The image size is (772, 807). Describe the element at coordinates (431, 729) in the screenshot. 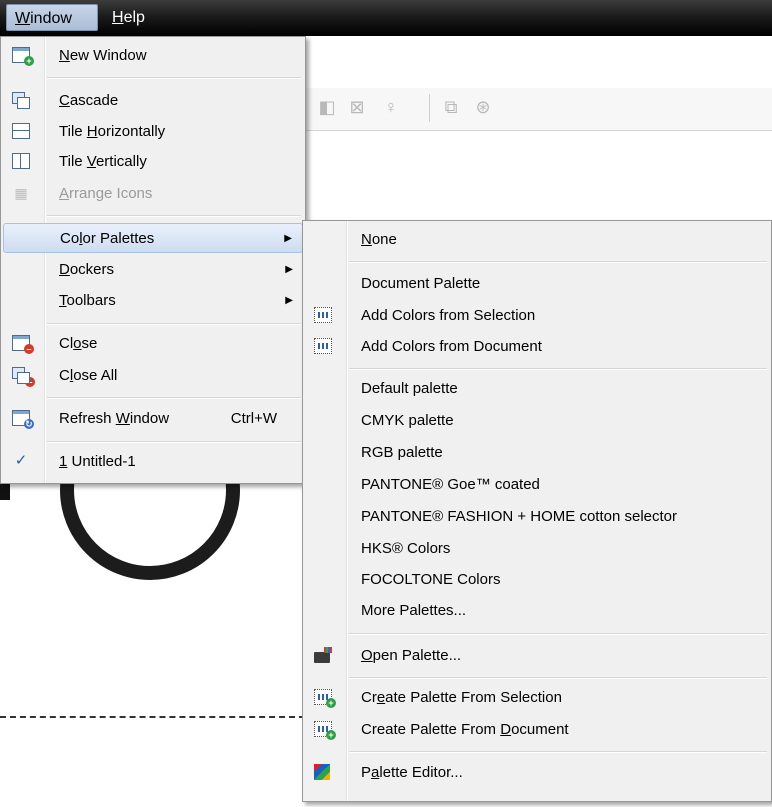

I see `label-pre: Create Palette From` at that location.